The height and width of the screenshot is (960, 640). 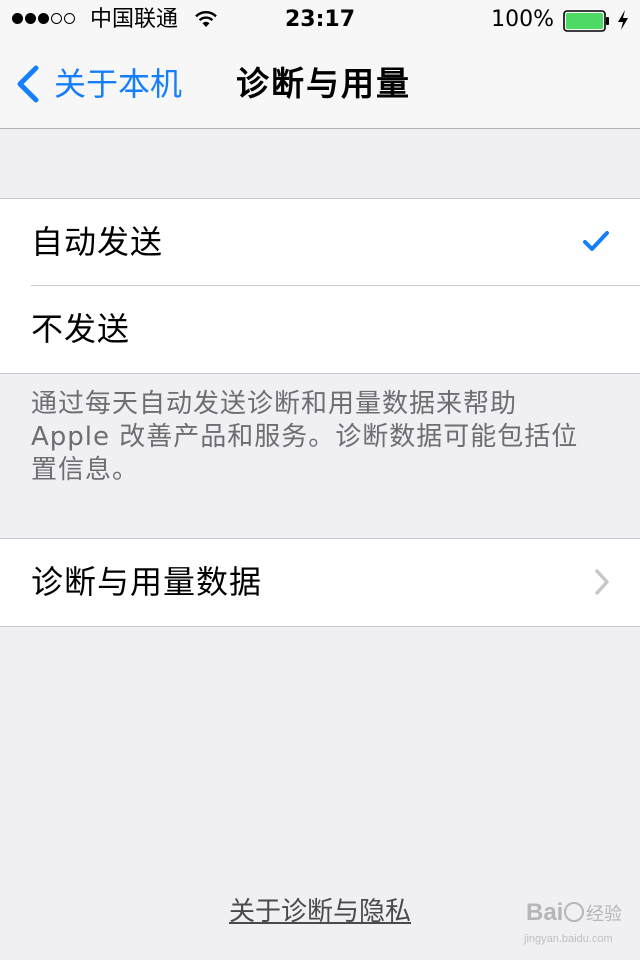 What do you see at coordinates (323, 83) in the screenshot?
I see `page-title: 诊断与用量` at bounding box center [323, 83].